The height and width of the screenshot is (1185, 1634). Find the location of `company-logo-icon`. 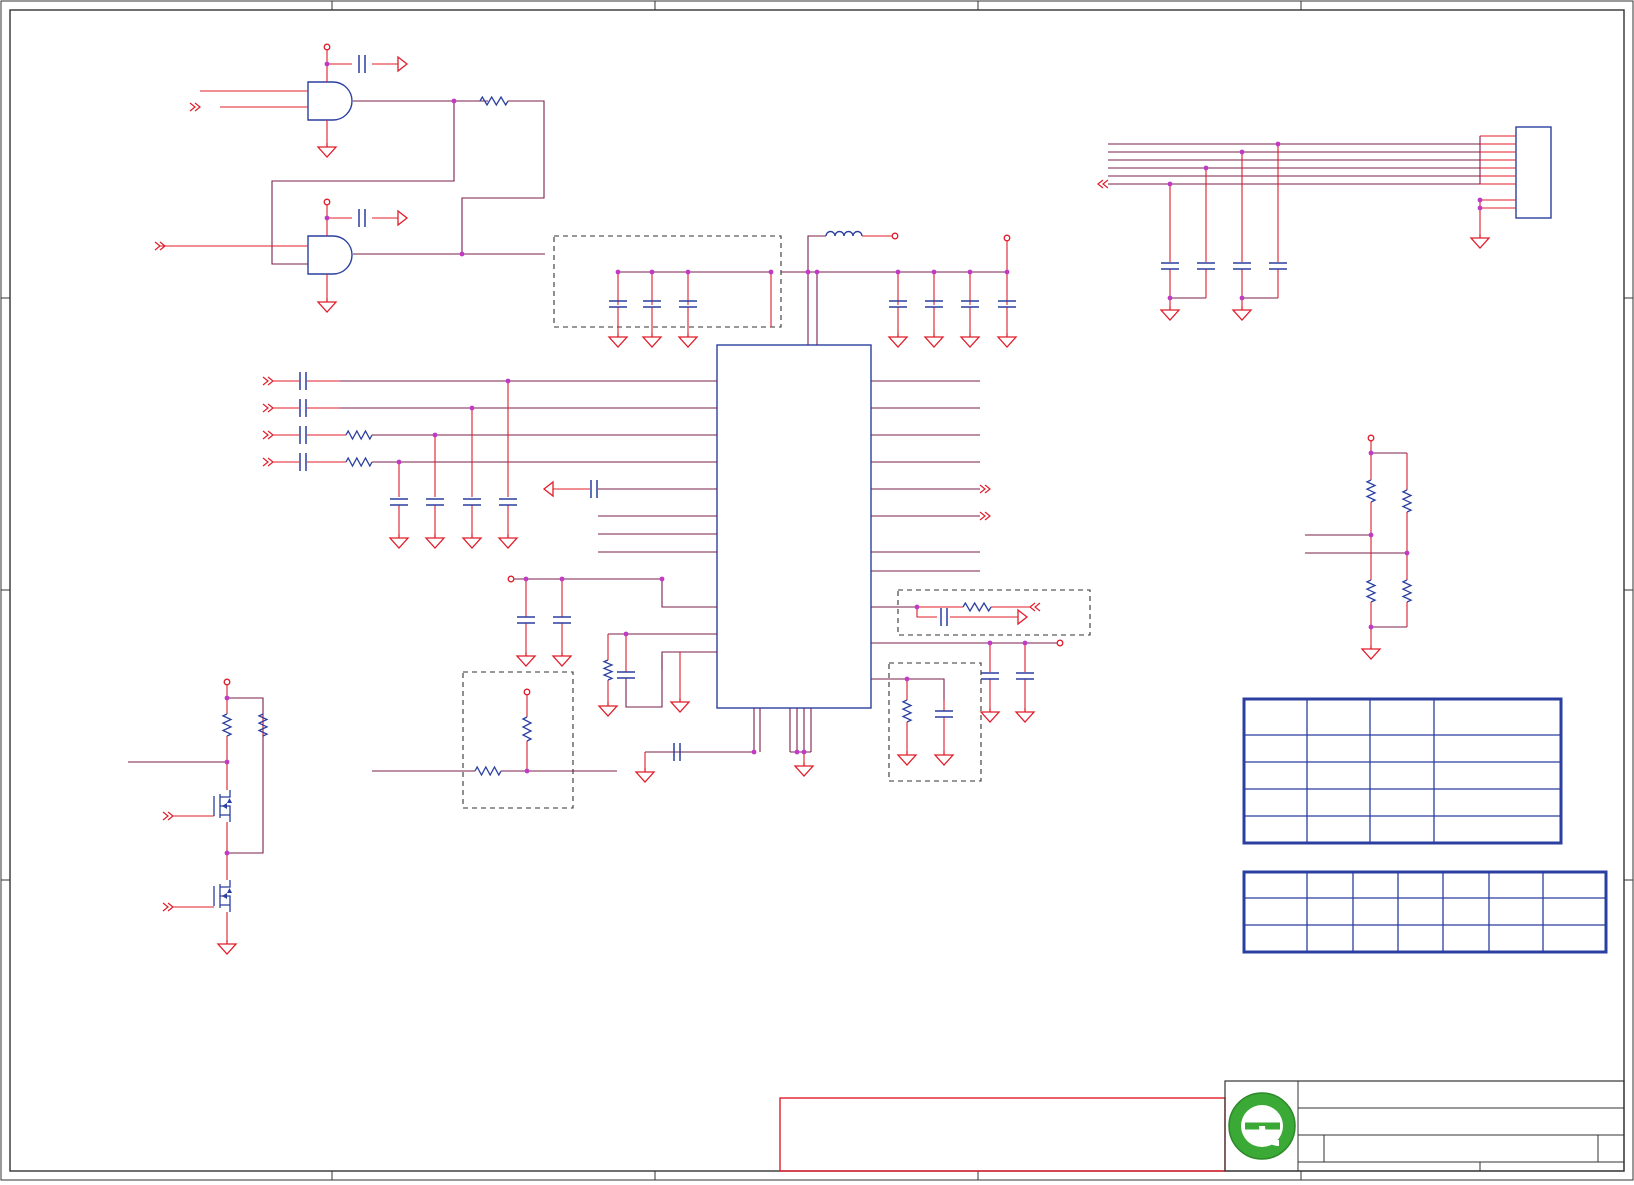

company-logo-icon is located at coordinates (1262, 1126).